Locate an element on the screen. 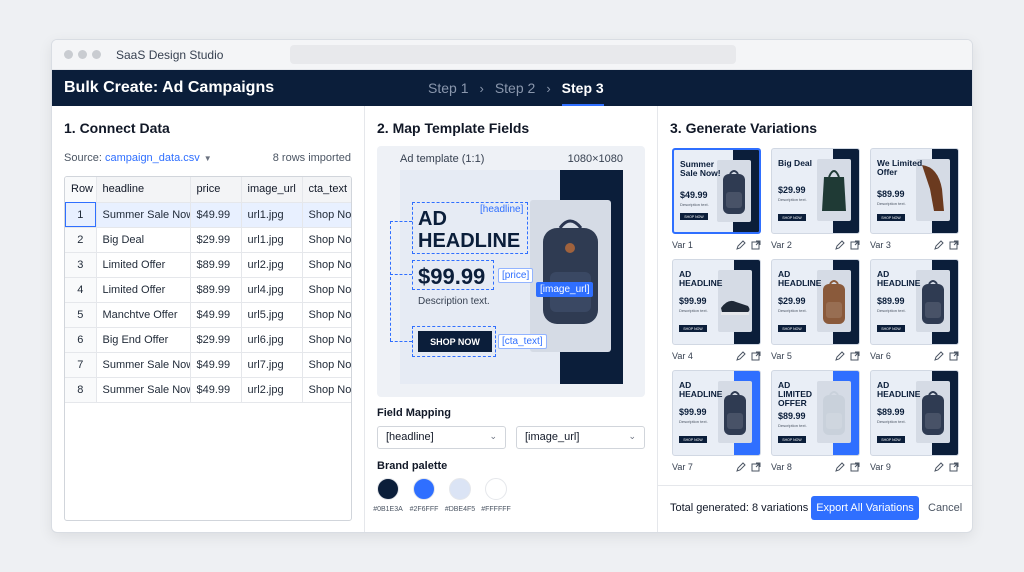  column-header: headline is located at coordinates (143, 190).